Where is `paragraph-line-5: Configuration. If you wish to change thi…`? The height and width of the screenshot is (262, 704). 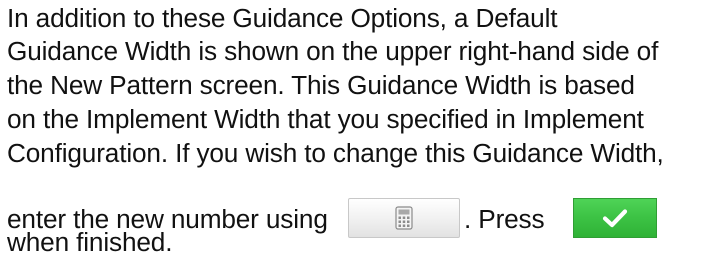
paragraph-line-5: Configuration. If you wish to change thi… is located at coordinates (335, 153).